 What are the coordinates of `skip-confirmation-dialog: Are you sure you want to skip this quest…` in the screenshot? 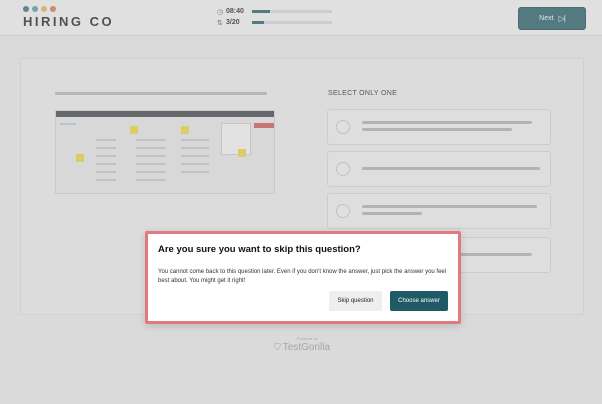 It's located at (303, 277).